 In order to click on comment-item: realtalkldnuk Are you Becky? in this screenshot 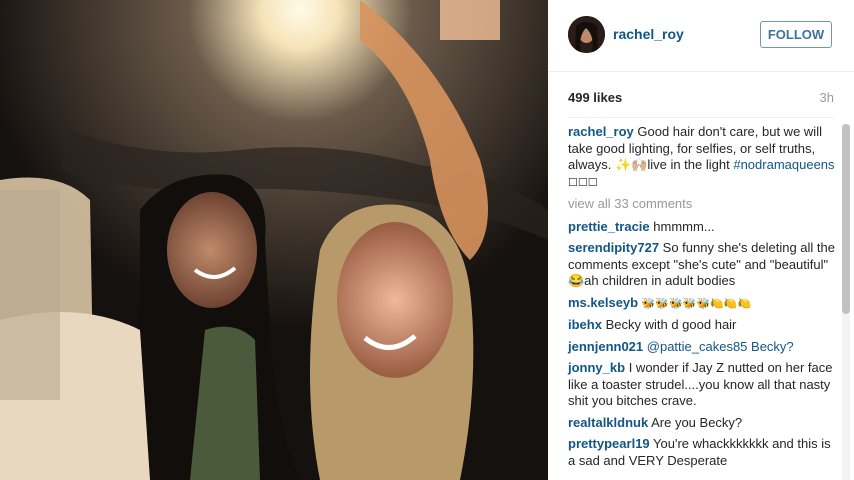, I will do `click(702, 423)`.